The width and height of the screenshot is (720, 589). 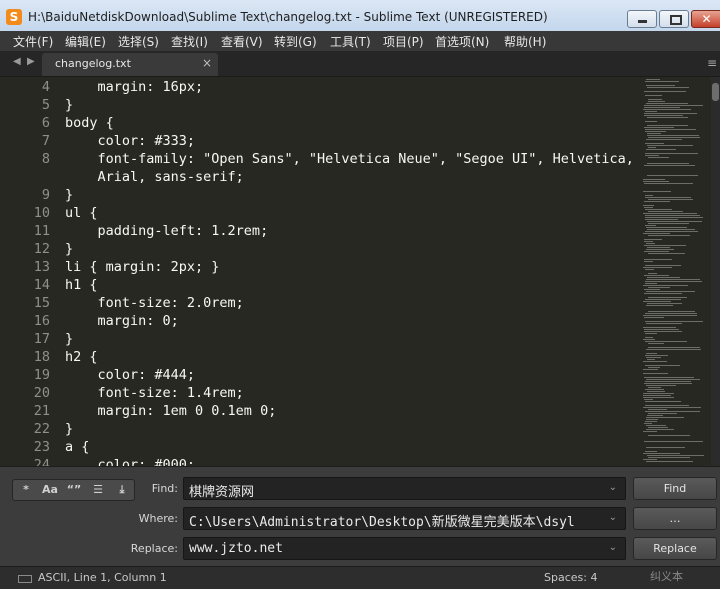 I want to click on vertical-scrollbar, so click(x=715, y=271).